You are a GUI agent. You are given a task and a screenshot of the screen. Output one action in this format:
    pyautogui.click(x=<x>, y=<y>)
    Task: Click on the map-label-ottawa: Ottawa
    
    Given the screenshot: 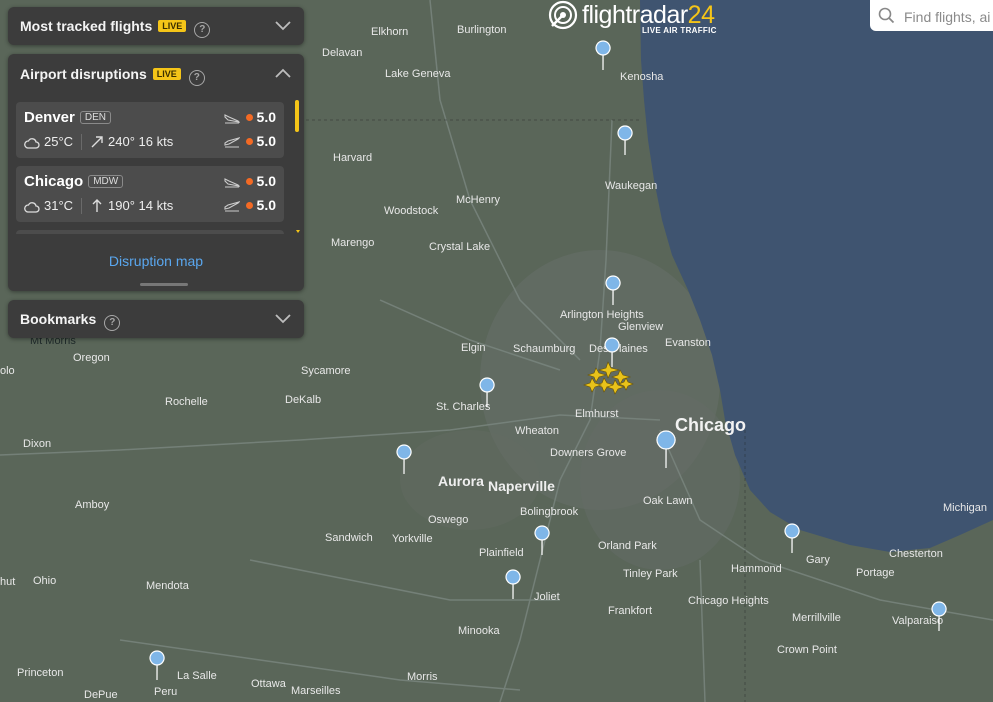 What is the action you would take?
    pyautogui.click(x=269, y=684)
    